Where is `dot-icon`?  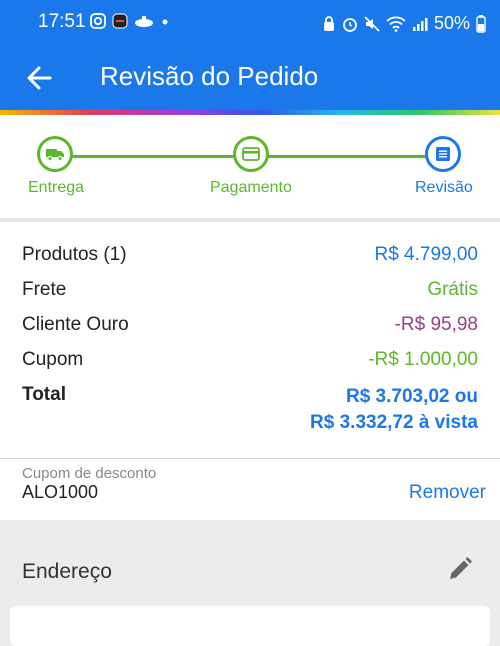 dot-icon is located at coordinates (165, 22).